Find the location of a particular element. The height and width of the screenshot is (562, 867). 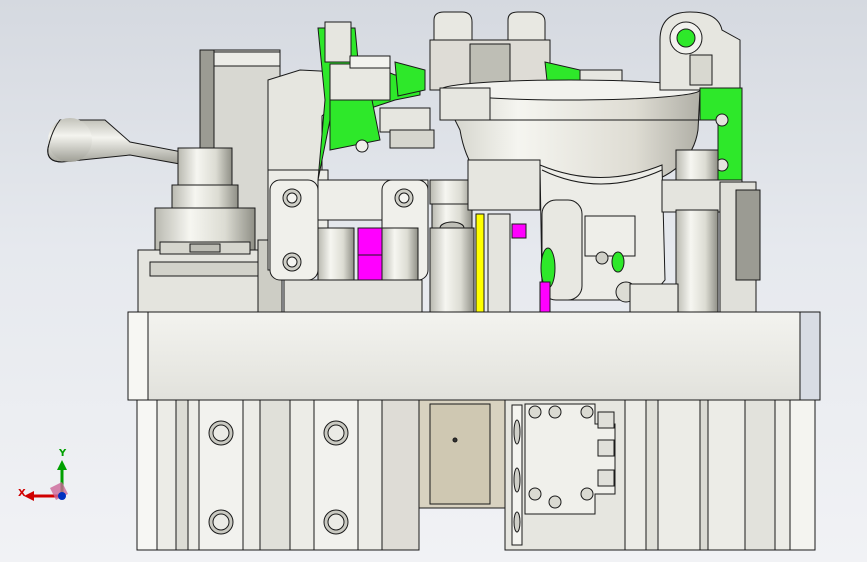

valve-manifold-block is located at coordinates (565, 474).